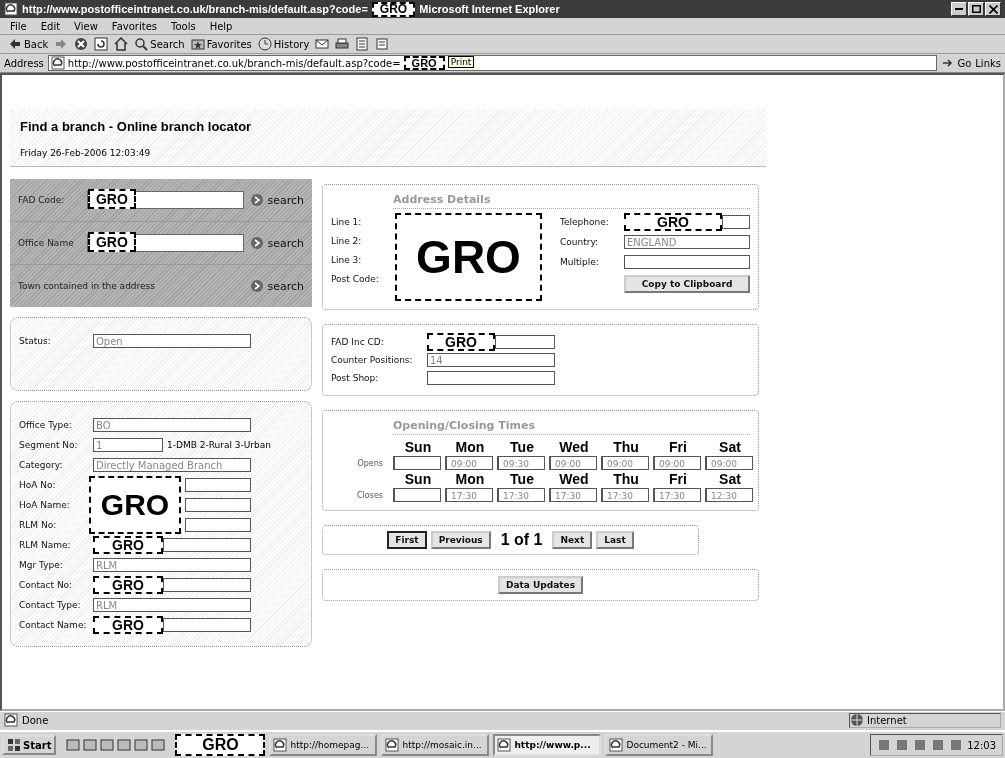  What do you see at coordinates (976, 9) in the screenshot?
I see `maximize-button` at bounding box center [976, 9].